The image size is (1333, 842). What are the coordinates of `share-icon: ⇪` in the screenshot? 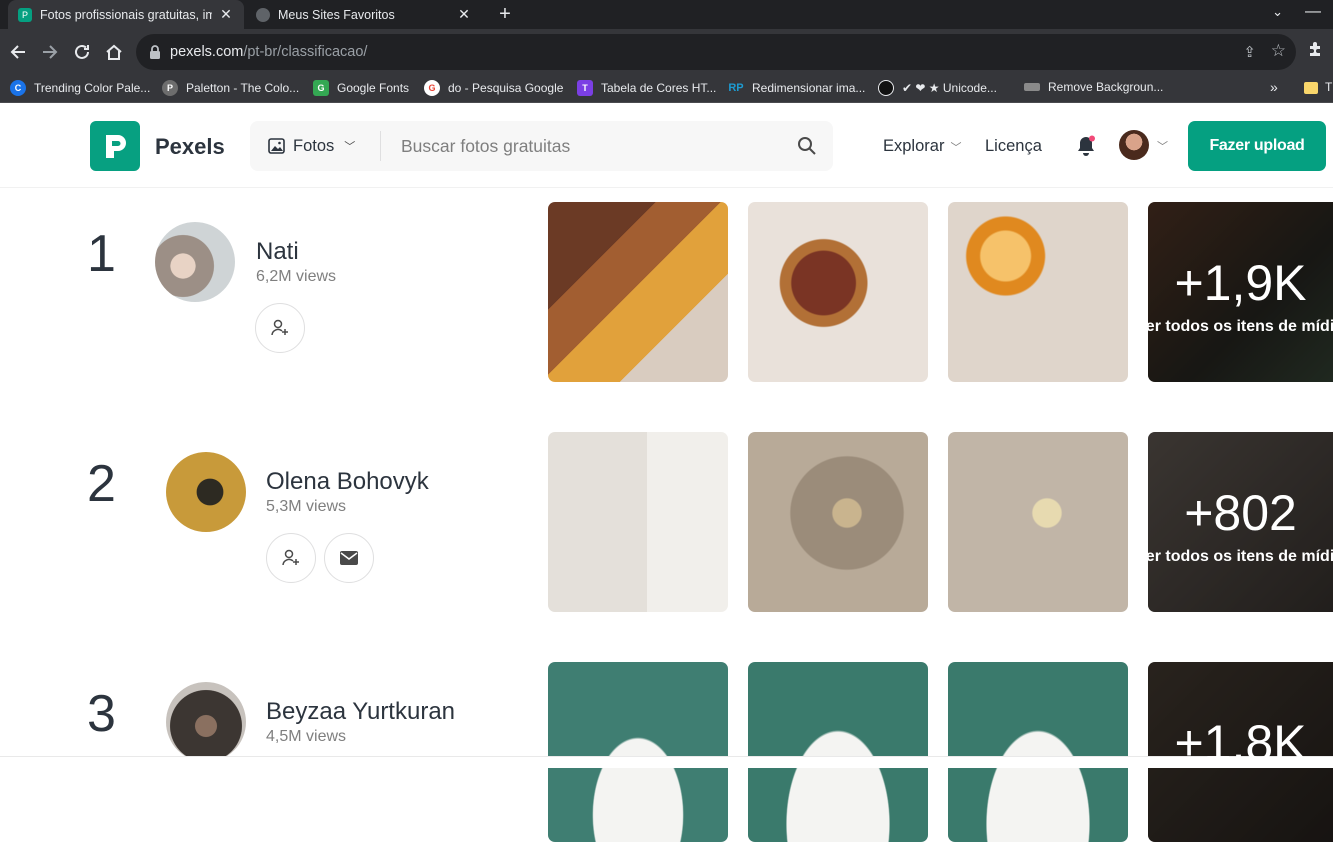 It's located at (1249, 52).